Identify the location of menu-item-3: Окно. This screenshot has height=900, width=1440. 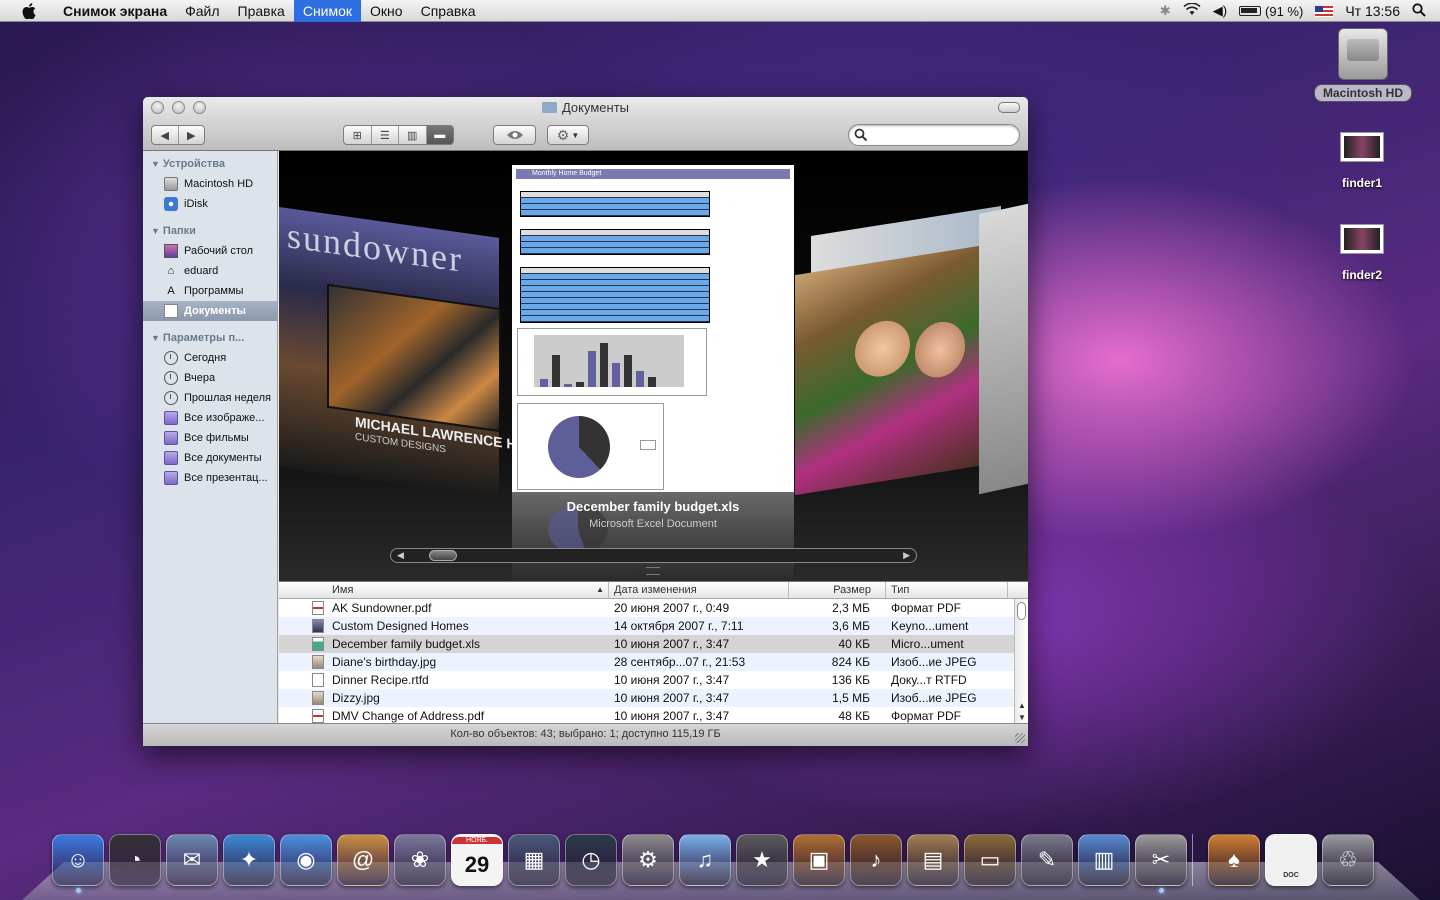
(386, 11).